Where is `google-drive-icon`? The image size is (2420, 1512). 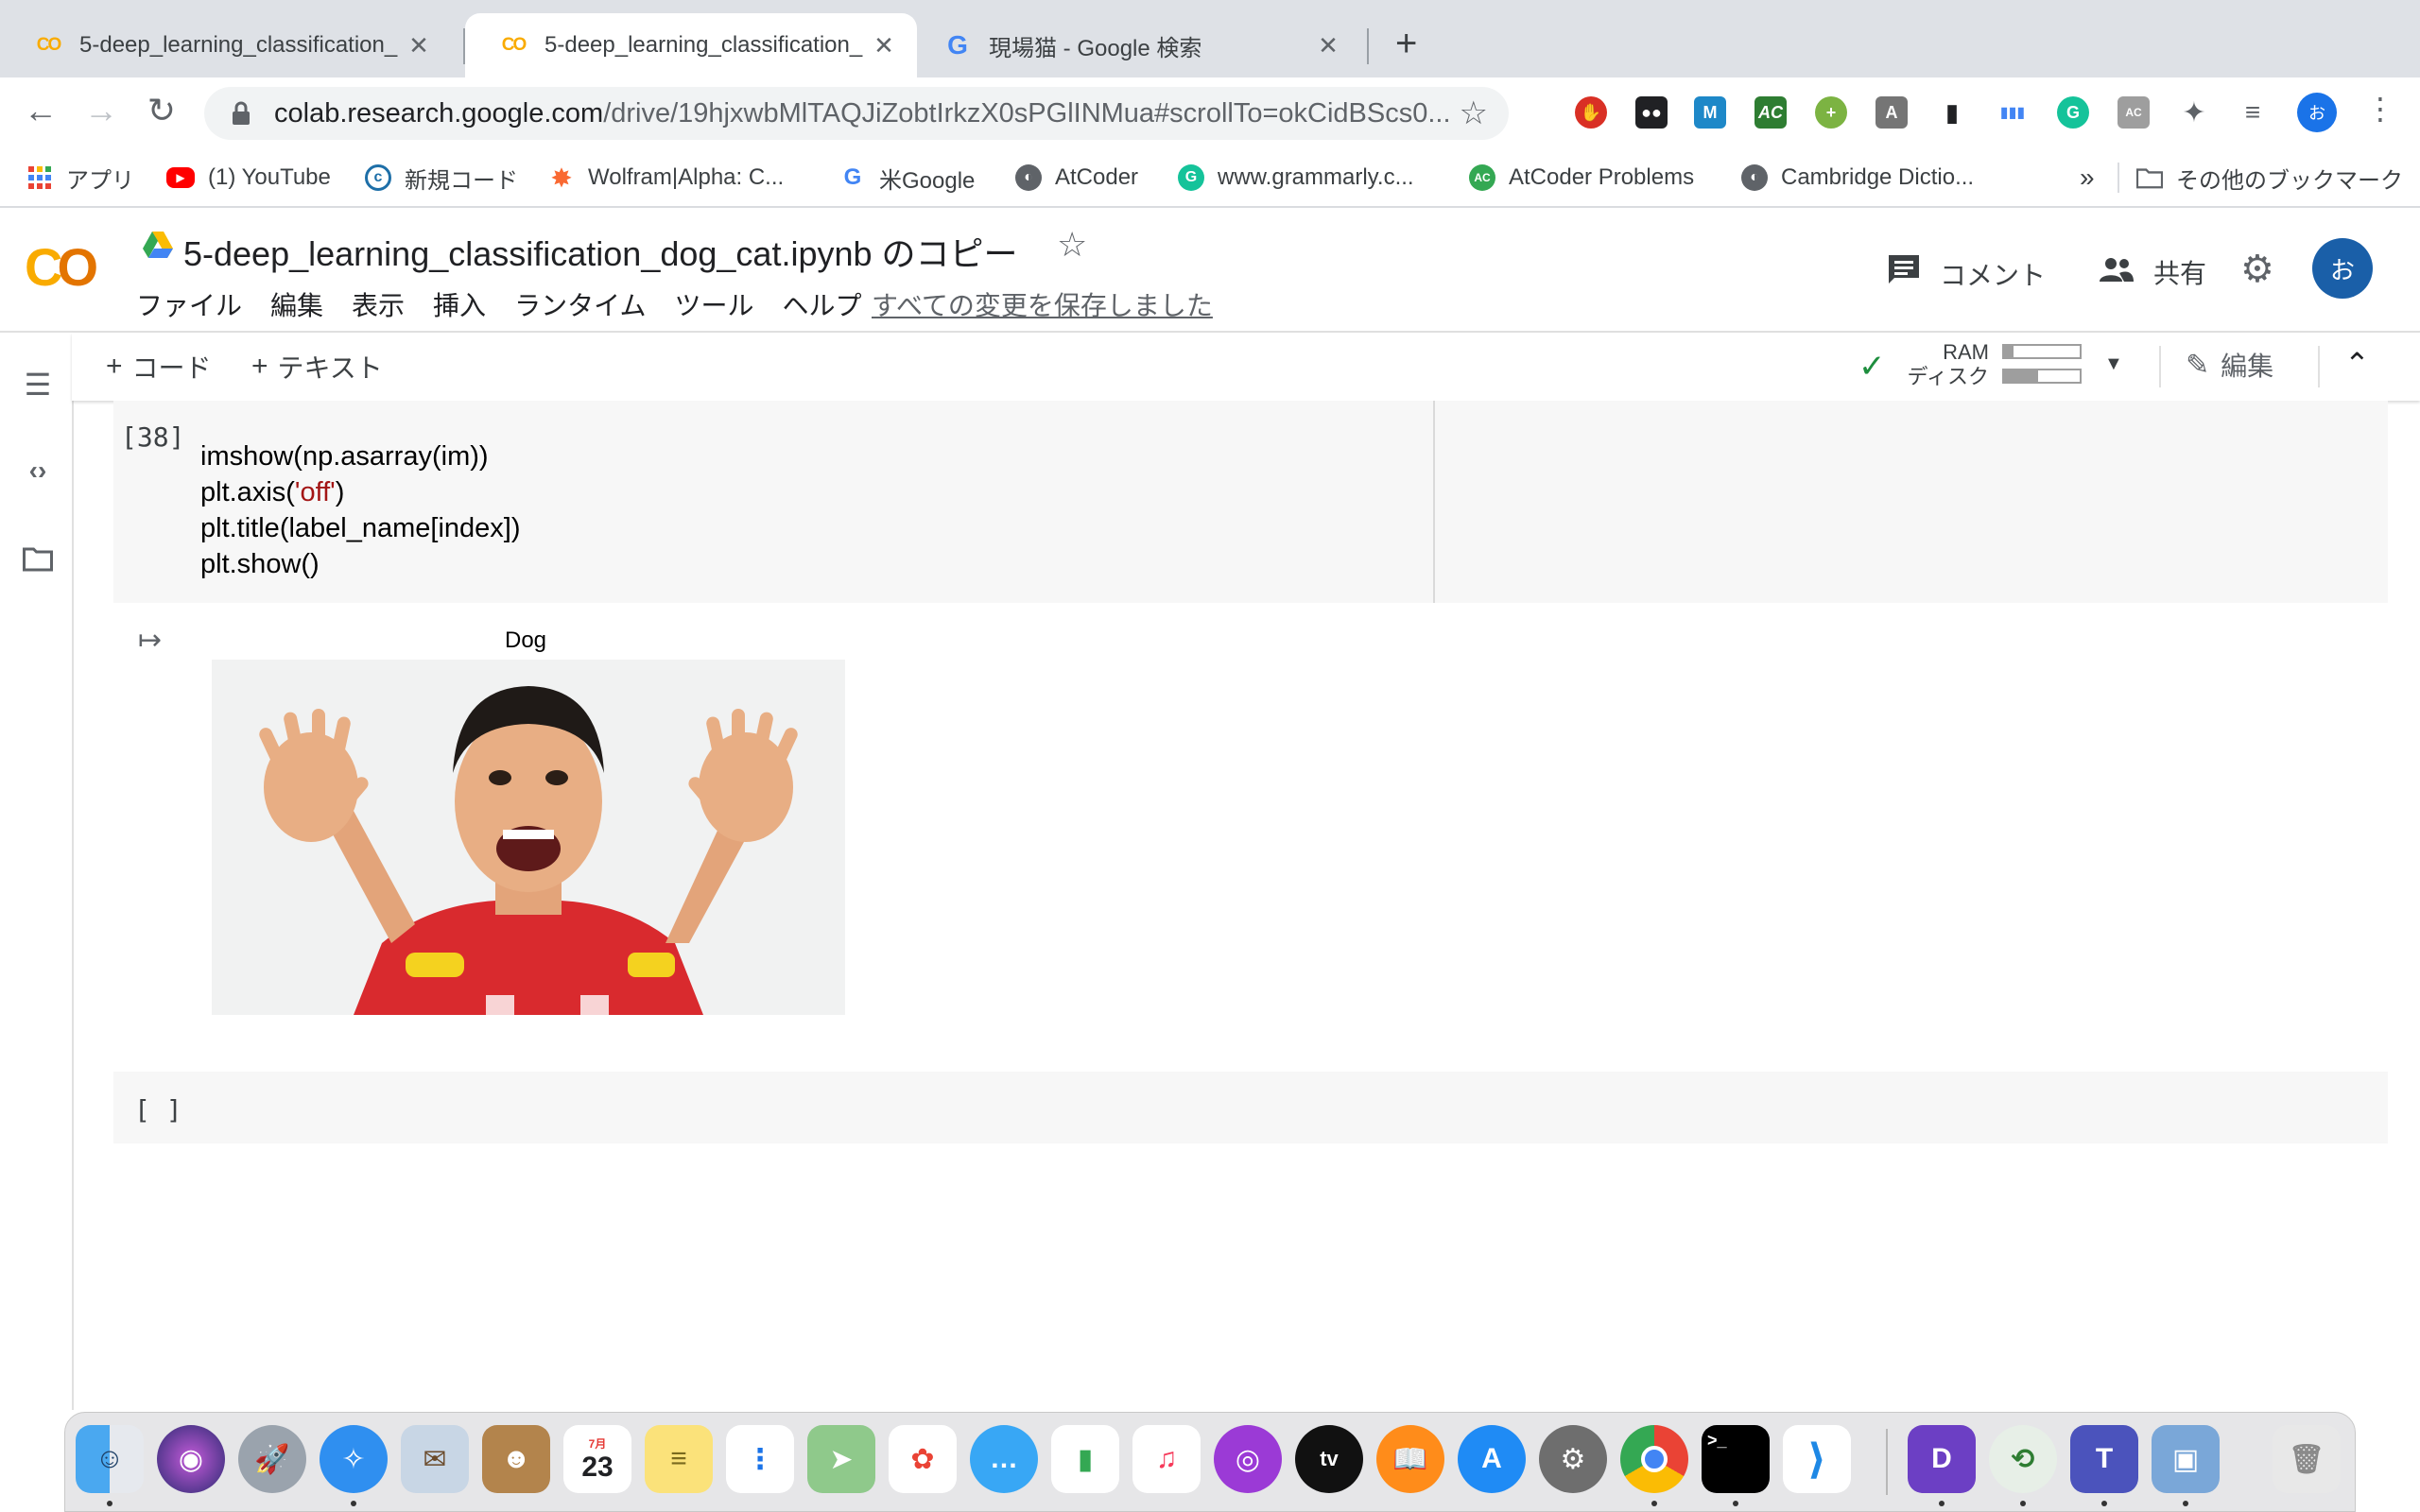
google-drive-icon is located at coordinates (158, 245).